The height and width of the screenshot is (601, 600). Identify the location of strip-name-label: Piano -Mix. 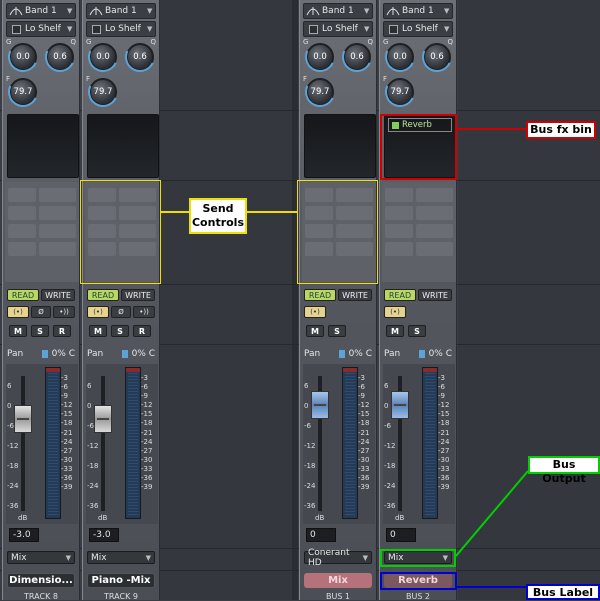
(121, 580).